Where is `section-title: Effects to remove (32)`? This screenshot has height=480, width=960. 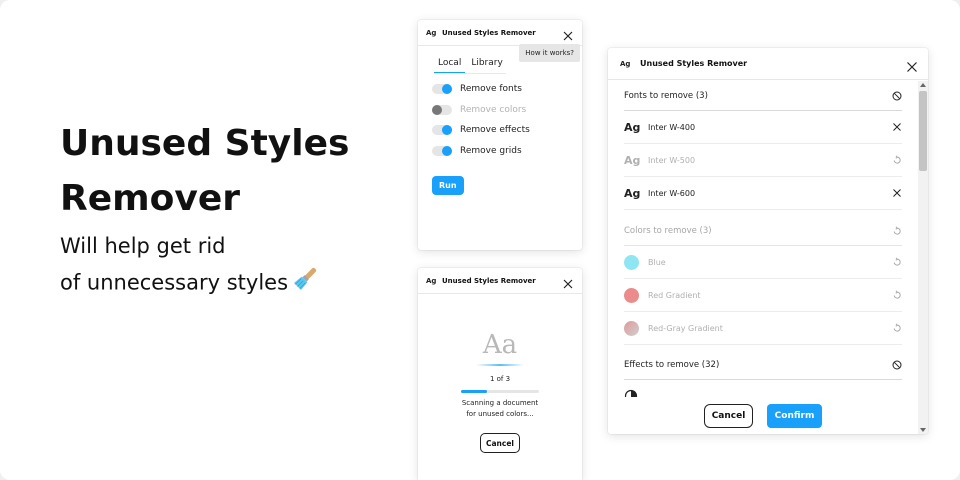
section-title: Effects to remove (32) is located at coordinates (672, 364).